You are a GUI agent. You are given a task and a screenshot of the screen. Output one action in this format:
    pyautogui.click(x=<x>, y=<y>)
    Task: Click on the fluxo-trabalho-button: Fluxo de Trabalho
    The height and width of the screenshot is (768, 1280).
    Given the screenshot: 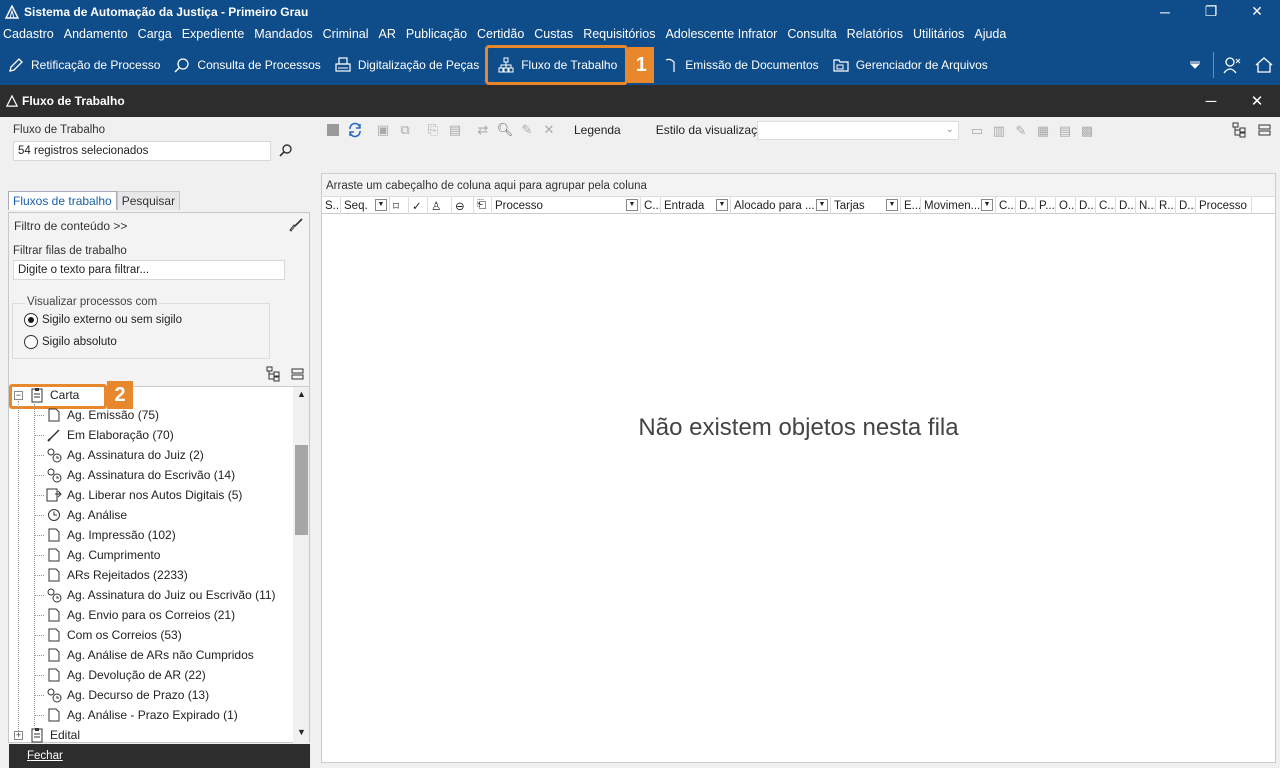 What is the action you would take?
    pyautogui.click(x=557, y=65)
    